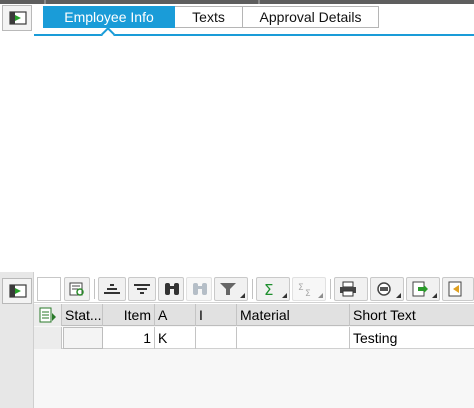 This screenshot has height=408, width=474. What do you see at coordinates (293, 338) in the screenshot?
I see `cell-material` at bounding box center [293, 338].